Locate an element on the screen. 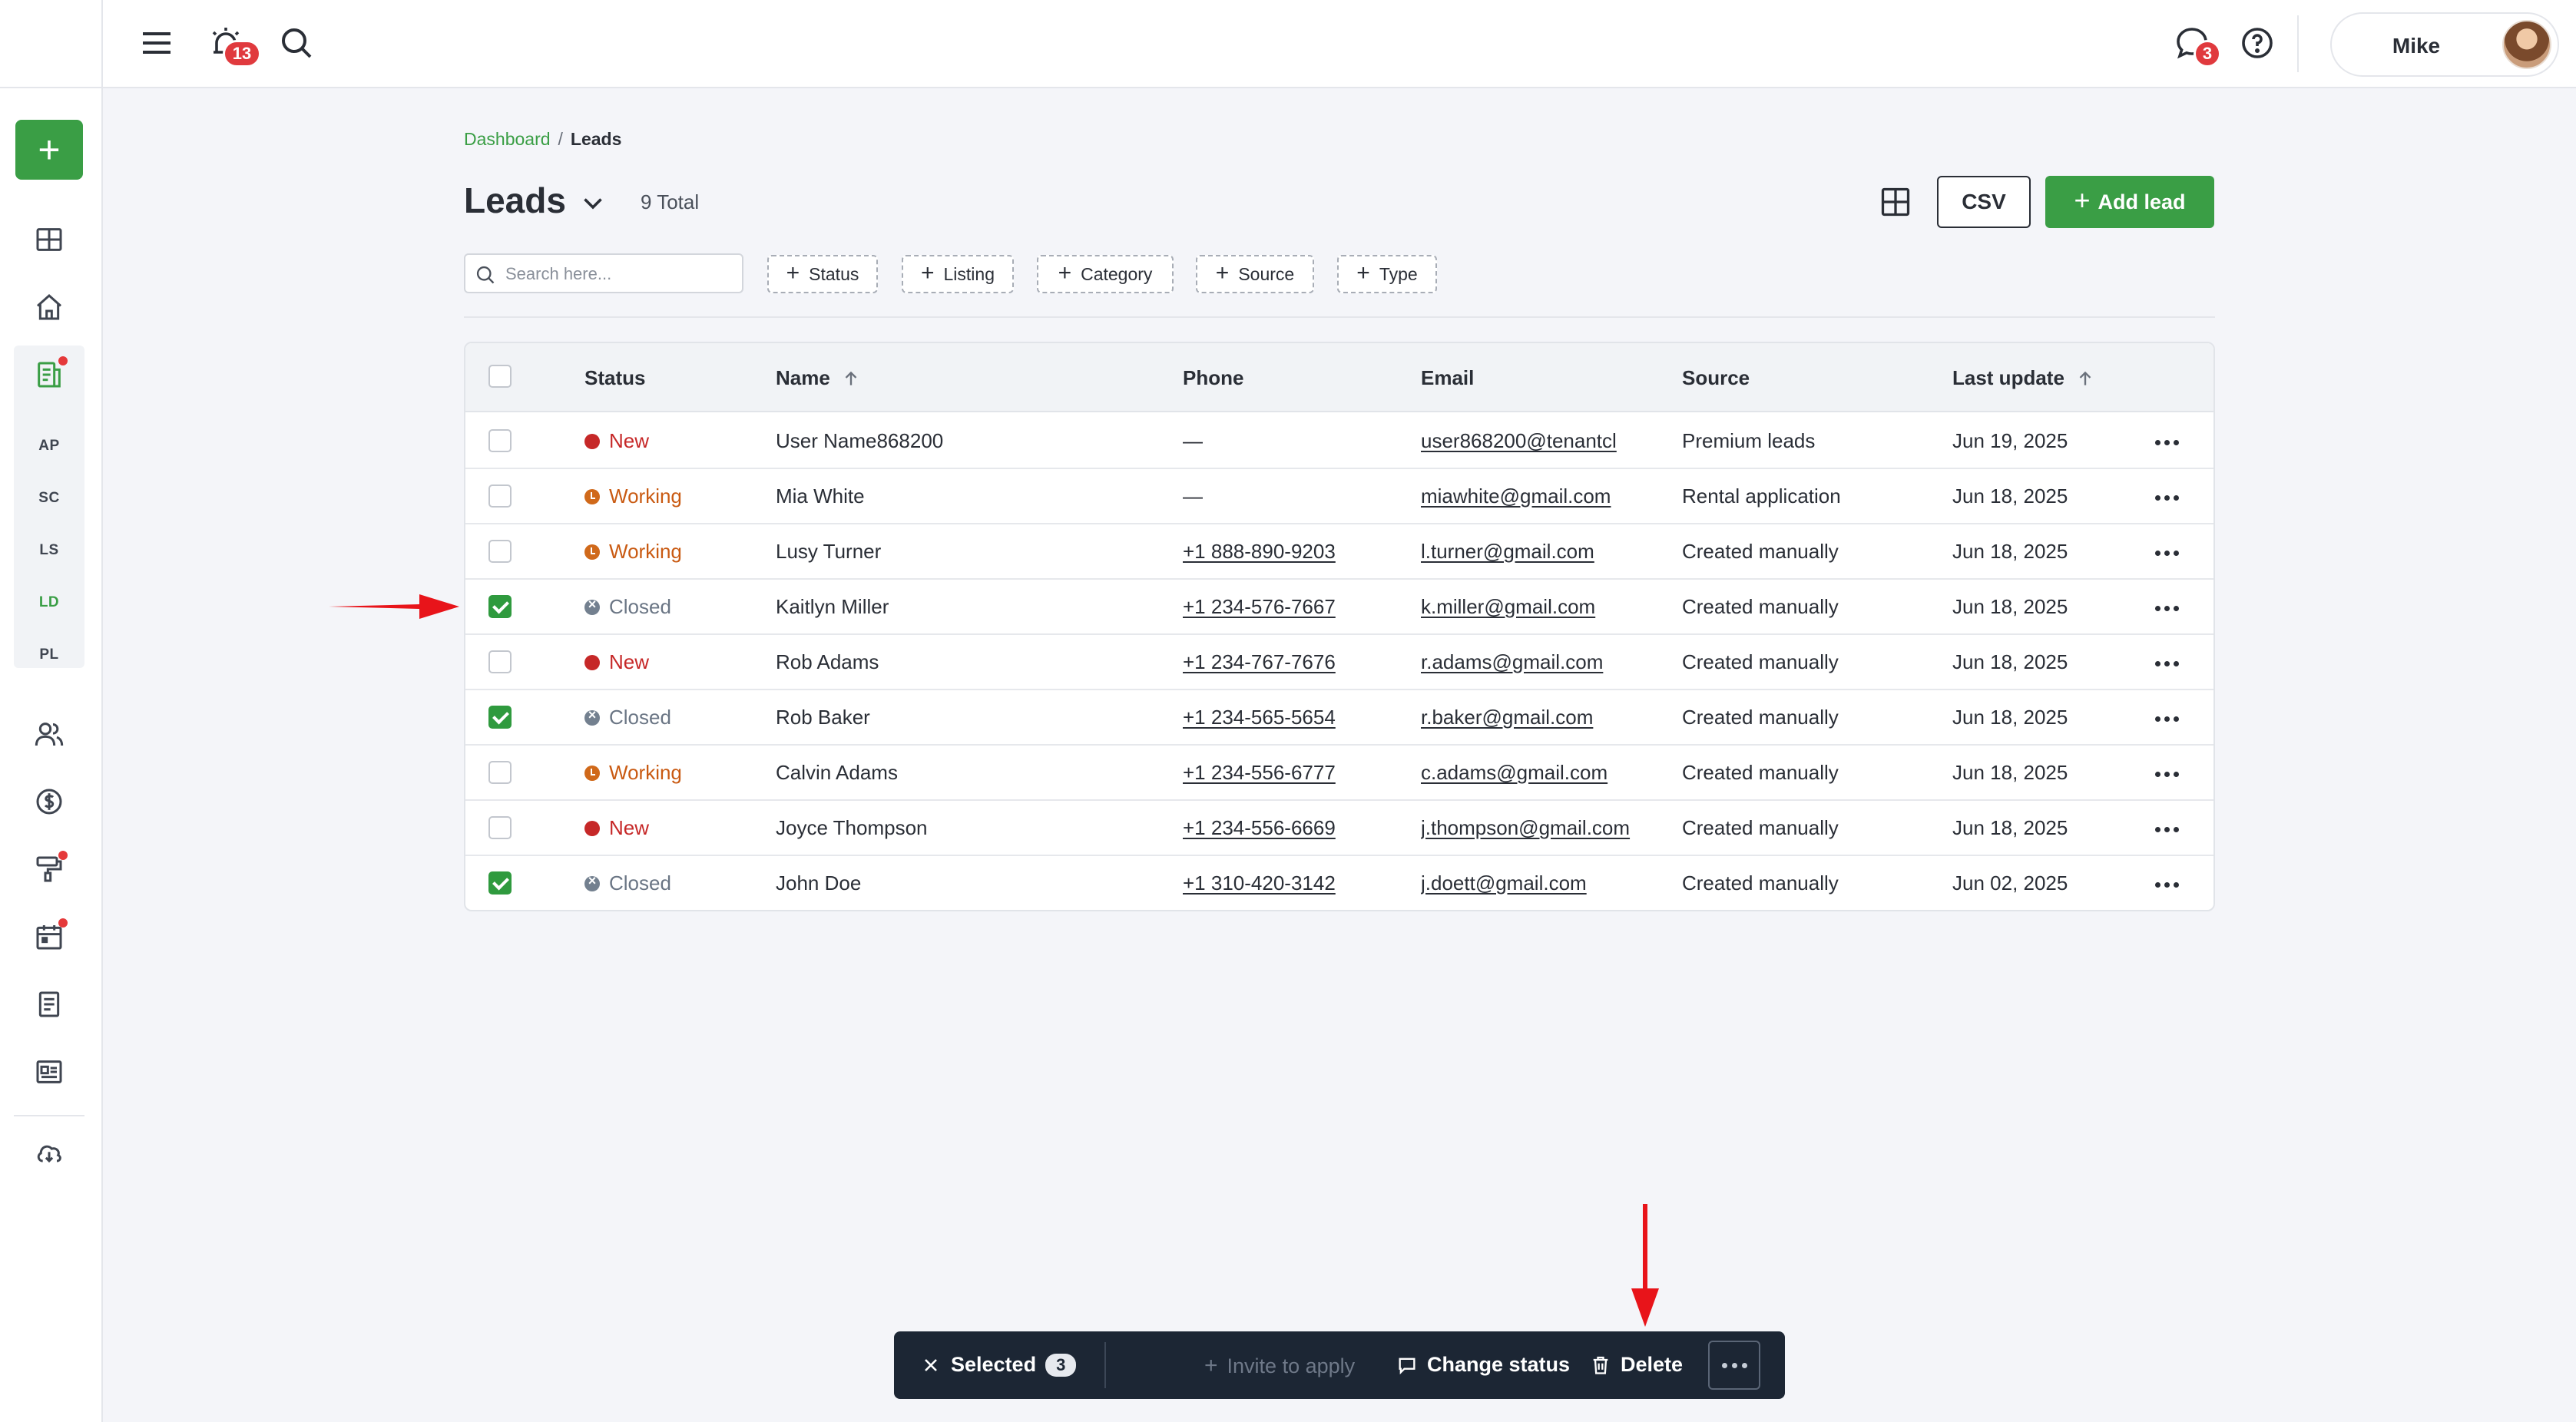 The width and height of the screenshot is (2576, 1422). filter-type-button: + Type is located at coordinates (1387, 274).